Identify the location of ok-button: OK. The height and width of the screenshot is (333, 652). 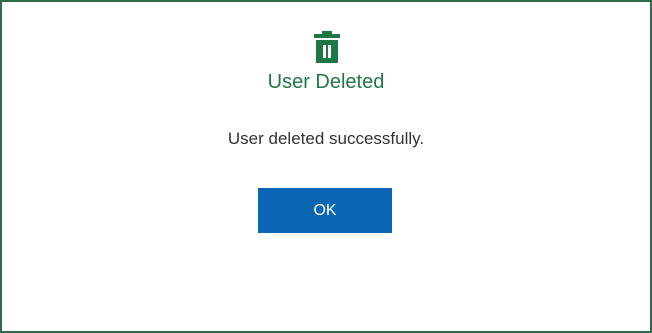
(325, 210).